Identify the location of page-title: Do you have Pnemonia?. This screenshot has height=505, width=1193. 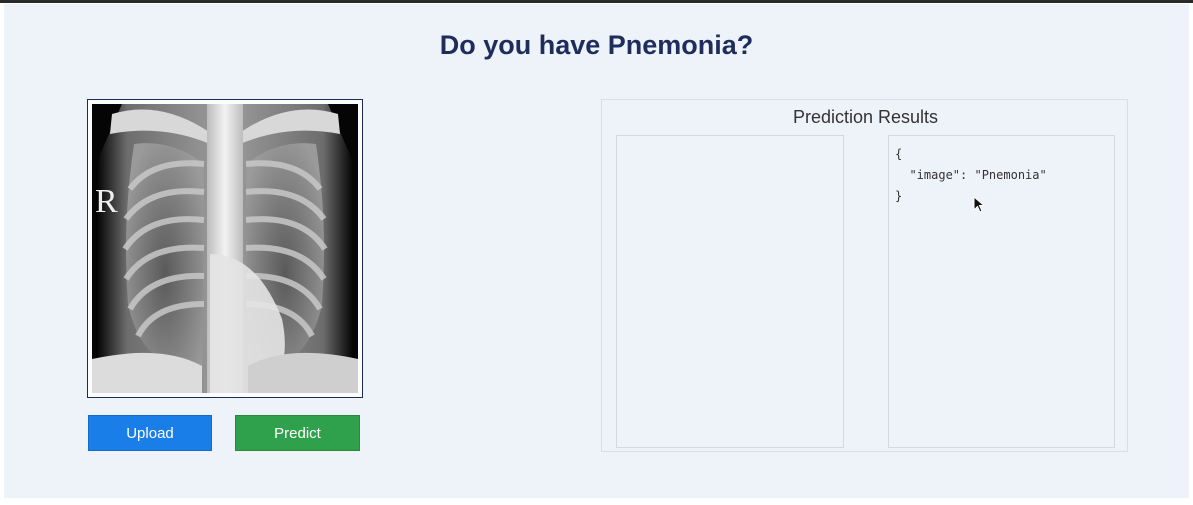
(596, 45).